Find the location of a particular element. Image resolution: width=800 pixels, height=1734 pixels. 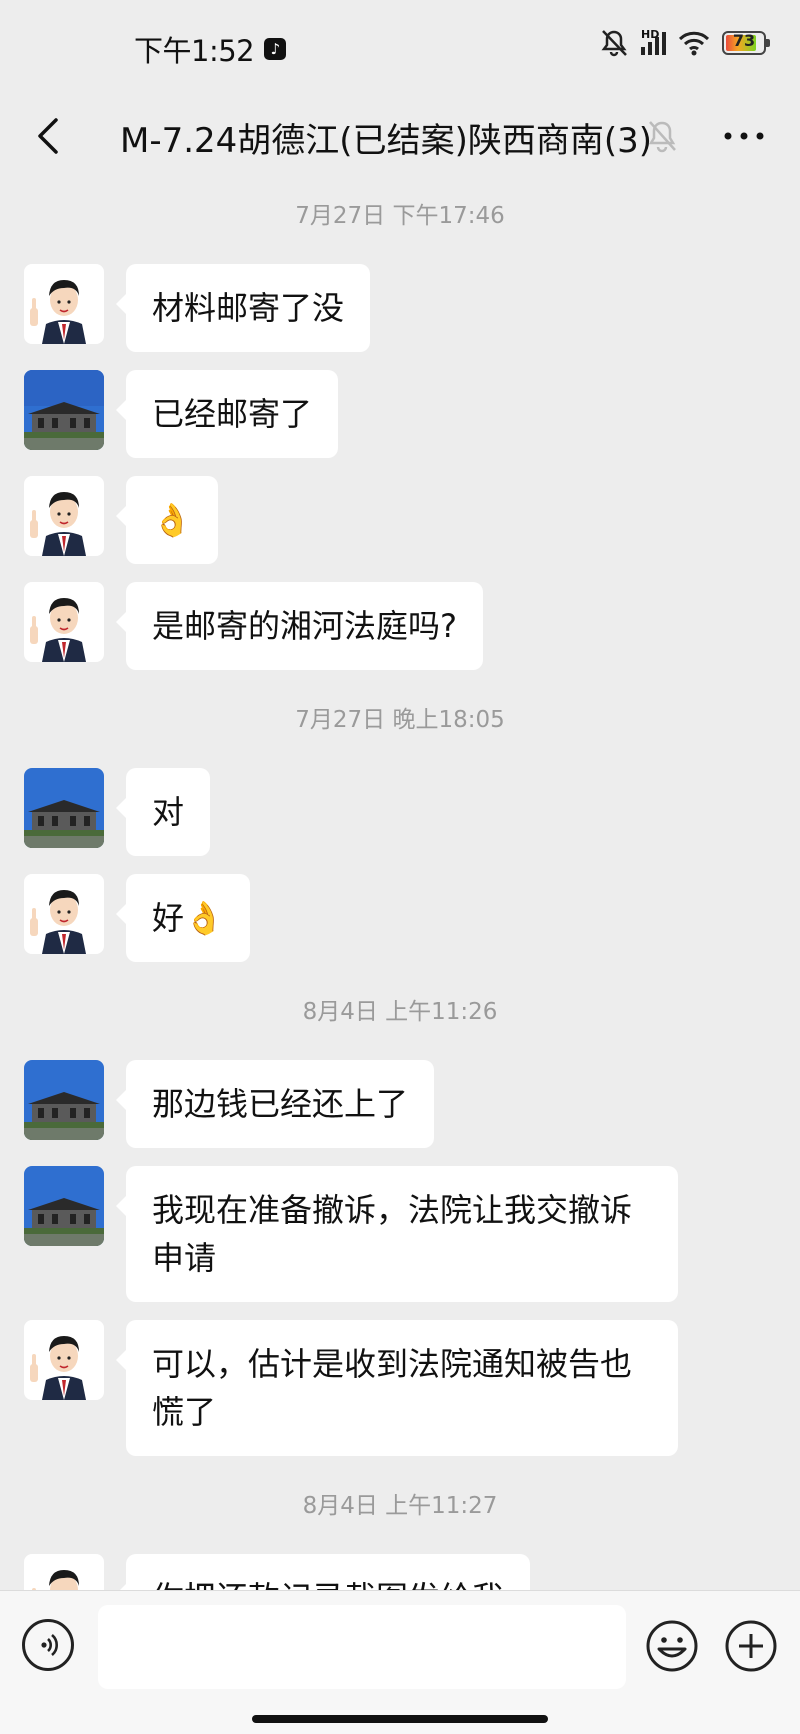

chevron-left-icon is located at coordinates (50, 136).